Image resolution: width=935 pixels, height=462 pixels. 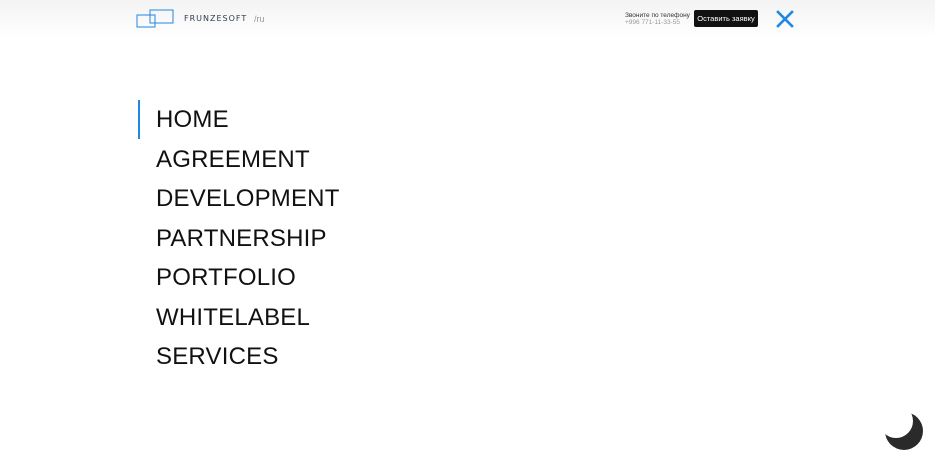 What do you see at coordinates (217, 356) in the screenshot?
I see `menu-item-label: SERVICES` at bounding box center [217, 356].